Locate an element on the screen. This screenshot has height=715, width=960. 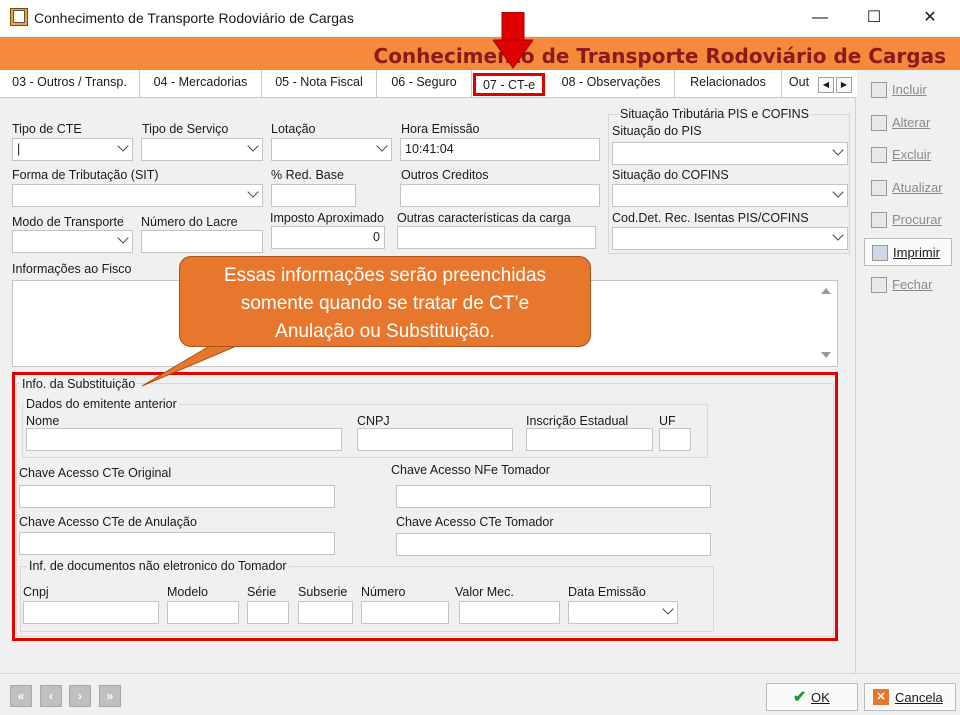
modelo-input is located at coordinates (203, 612).